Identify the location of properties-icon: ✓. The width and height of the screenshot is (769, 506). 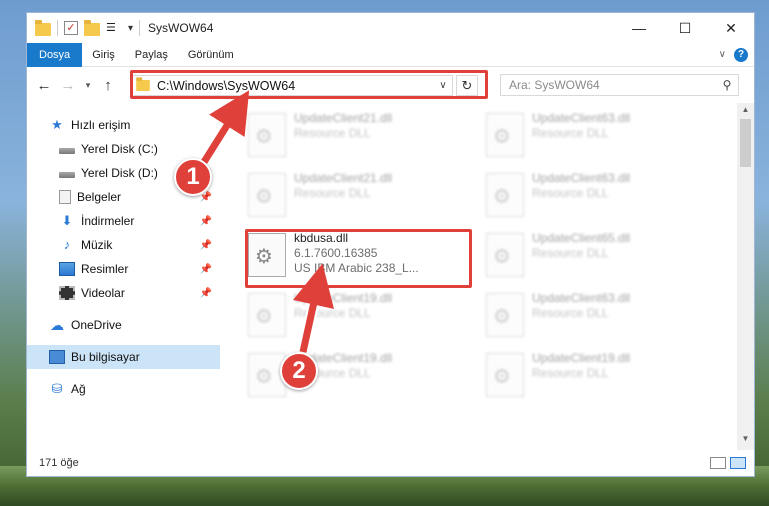
(71, 28).